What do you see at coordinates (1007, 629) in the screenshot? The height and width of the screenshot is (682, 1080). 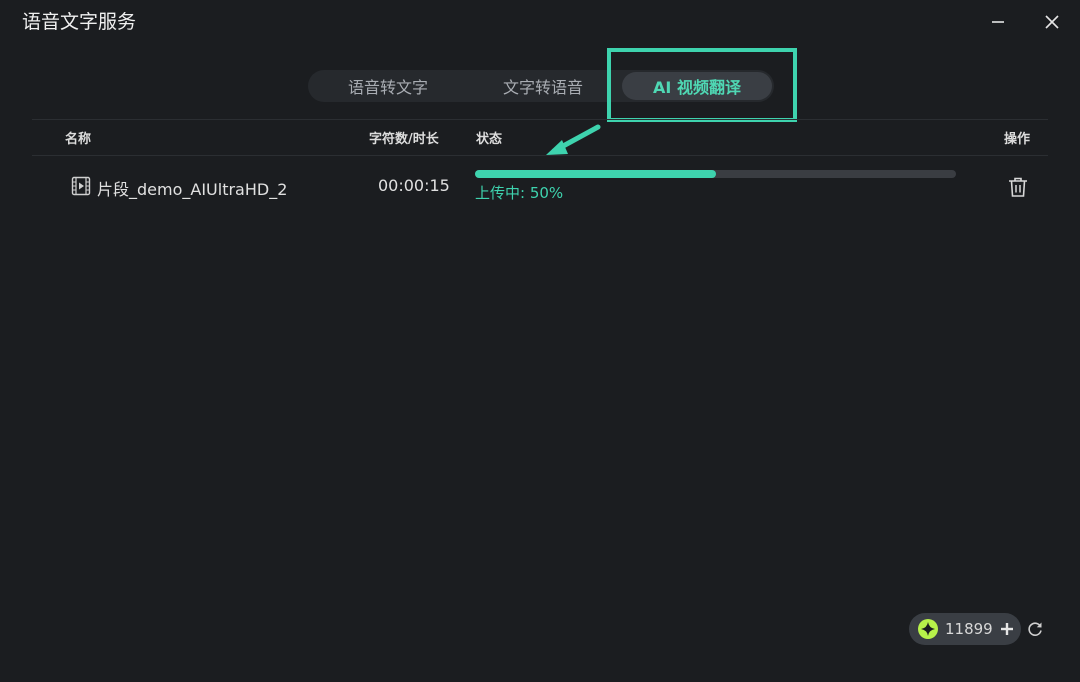 I see `plus-icon` at bounding box center [1007, 629].